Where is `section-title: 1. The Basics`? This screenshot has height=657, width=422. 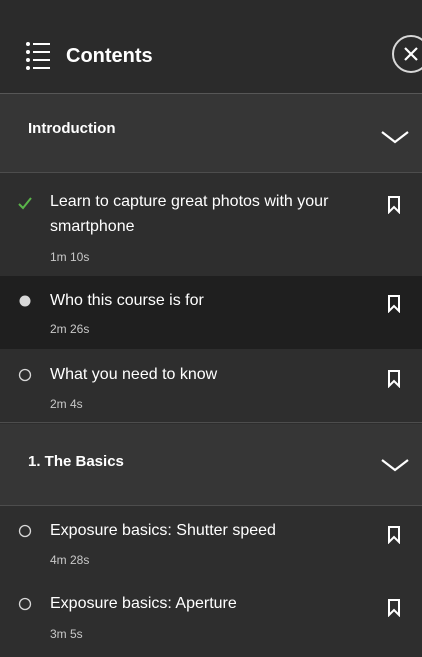 section-title: 1. The Basics is located at coordinates (76, 461).